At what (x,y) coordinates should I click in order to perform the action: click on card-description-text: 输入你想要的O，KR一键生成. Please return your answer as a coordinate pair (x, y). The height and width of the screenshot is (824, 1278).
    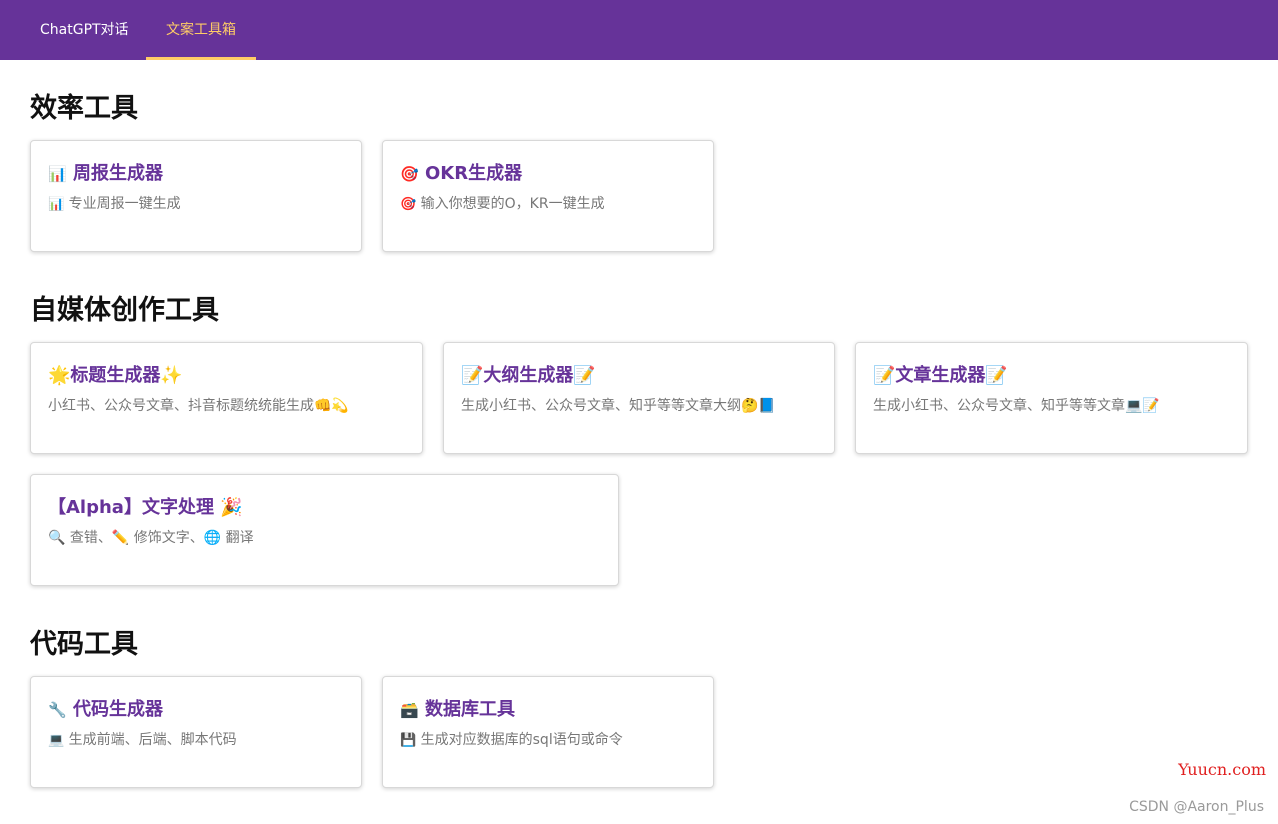
    Looking at the image, I should click on (512, 204).